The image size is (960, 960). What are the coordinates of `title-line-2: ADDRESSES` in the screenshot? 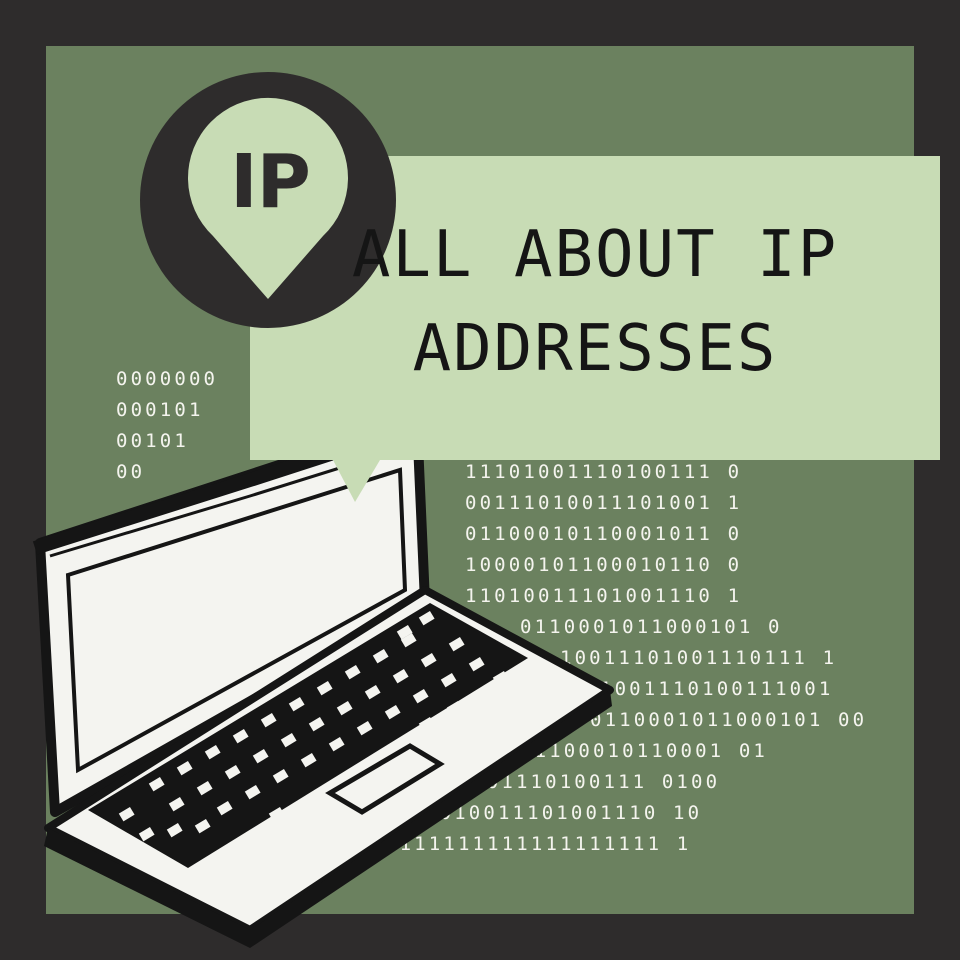 It's located at (595, 349).